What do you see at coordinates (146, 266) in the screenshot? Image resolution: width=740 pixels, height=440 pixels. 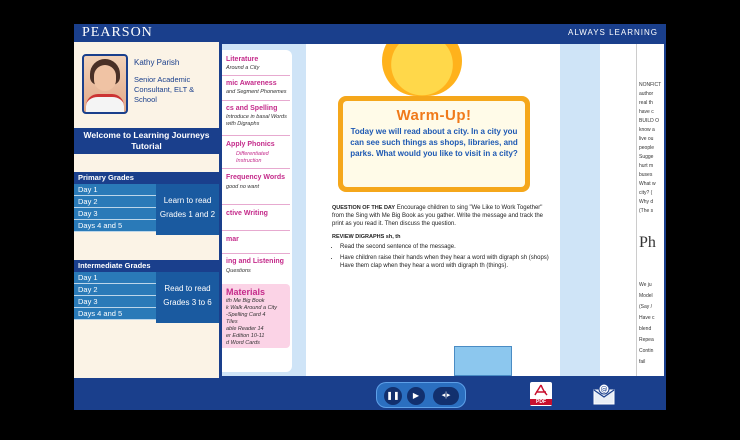 I see `intermediate-grades-heading: Intermediate Grades` at bounding box center [146, 266].